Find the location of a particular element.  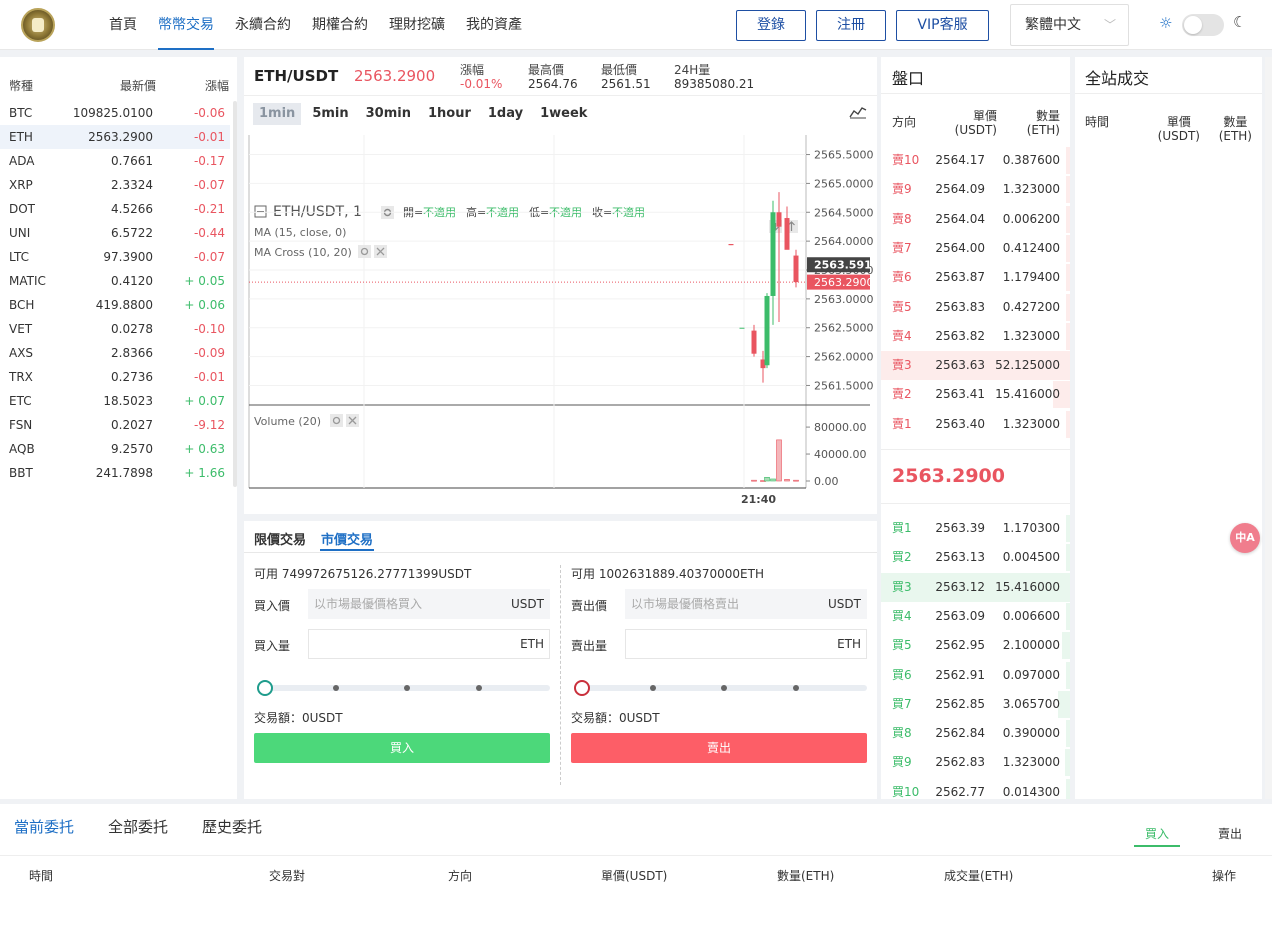

bid-row: 買9 2562.83 1.323000 is located at coordinates (975, 762).